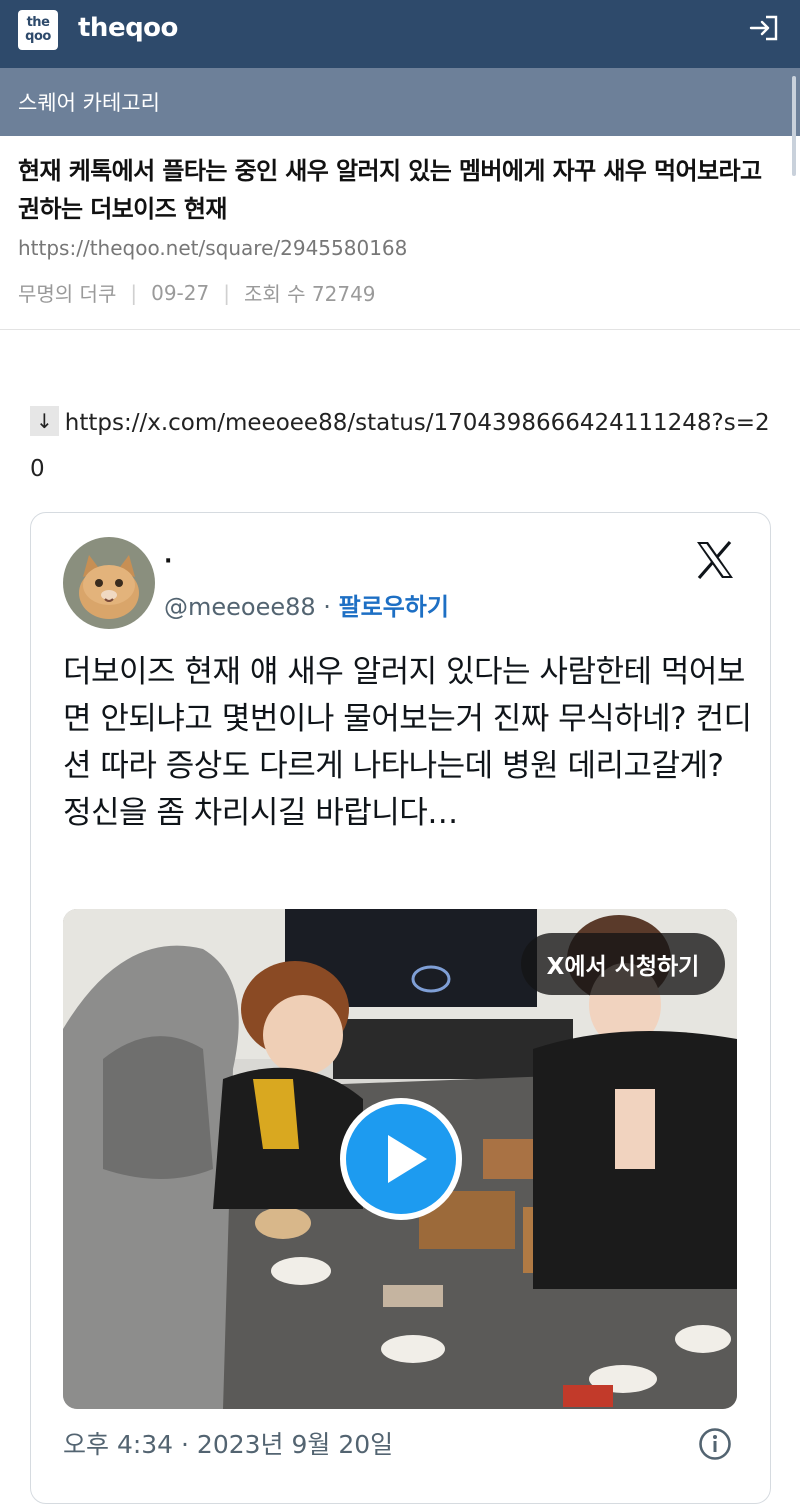  I want to click on watch-on-x-button: X에서 시청하기, so click(623, 964).